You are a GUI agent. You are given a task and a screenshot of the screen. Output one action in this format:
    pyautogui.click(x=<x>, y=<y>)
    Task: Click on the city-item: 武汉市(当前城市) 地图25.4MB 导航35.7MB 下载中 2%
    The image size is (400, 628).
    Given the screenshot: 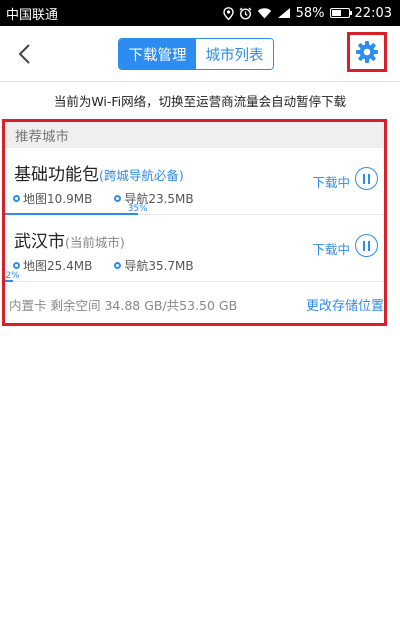 What is the action you would take?
    pyautogui.click(x=194, y=248)
    